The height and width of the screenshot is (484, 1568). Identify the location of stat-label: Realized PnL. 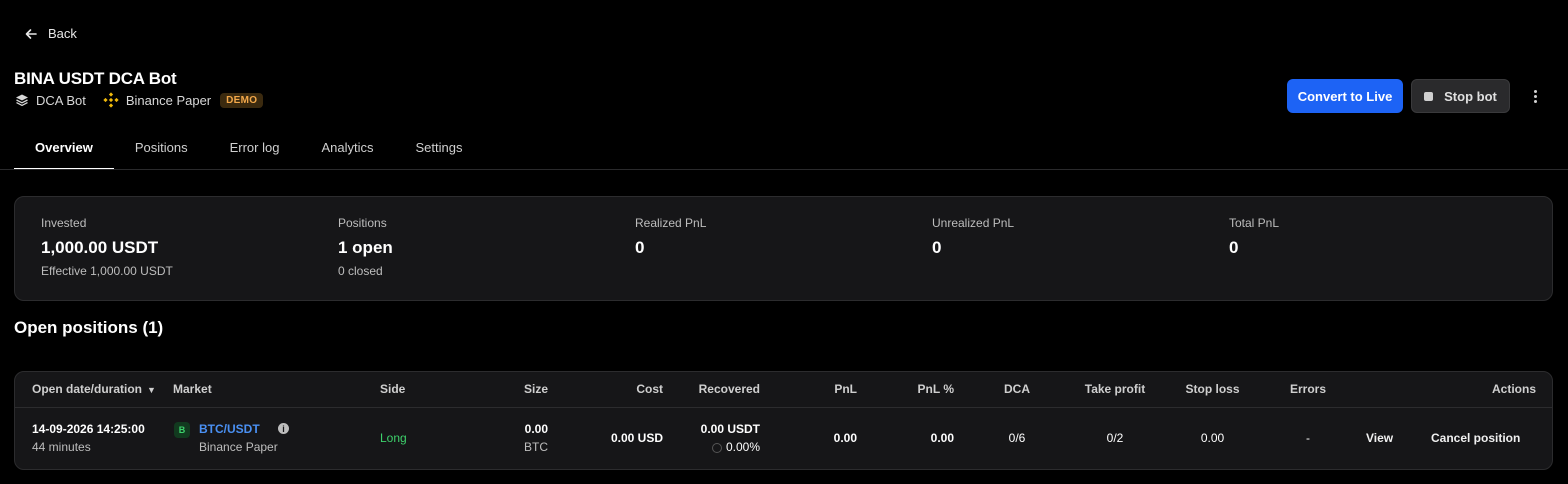
(671, 223).